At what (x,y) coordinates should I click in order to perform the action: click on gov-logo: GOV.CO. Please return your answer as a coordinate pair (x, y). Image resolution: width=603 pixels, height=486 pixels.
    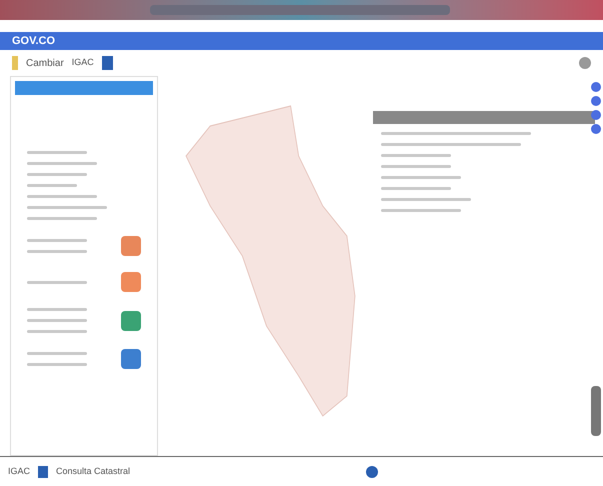
    Looking at the image, I should click on (33, 41).